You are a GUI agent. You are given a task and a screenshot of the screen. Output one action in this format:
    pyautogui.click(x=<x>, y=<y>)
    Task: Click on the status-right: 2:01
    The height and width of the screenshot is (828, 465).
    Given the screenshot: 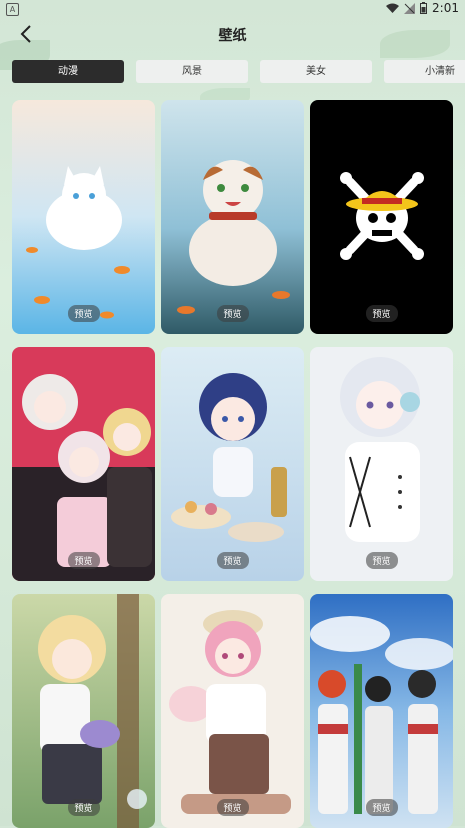 What is the action you would take?
    pyautogui.click(x=422, y=8)
    